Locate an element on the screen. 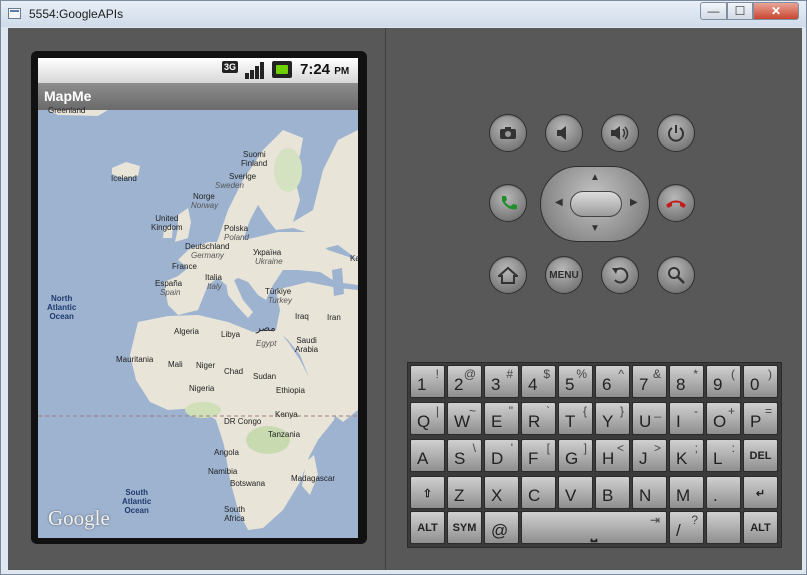 The width and height of the screenshot is (807, 575). keyboard-key: ⇧ is located at coordinates (427, 492).